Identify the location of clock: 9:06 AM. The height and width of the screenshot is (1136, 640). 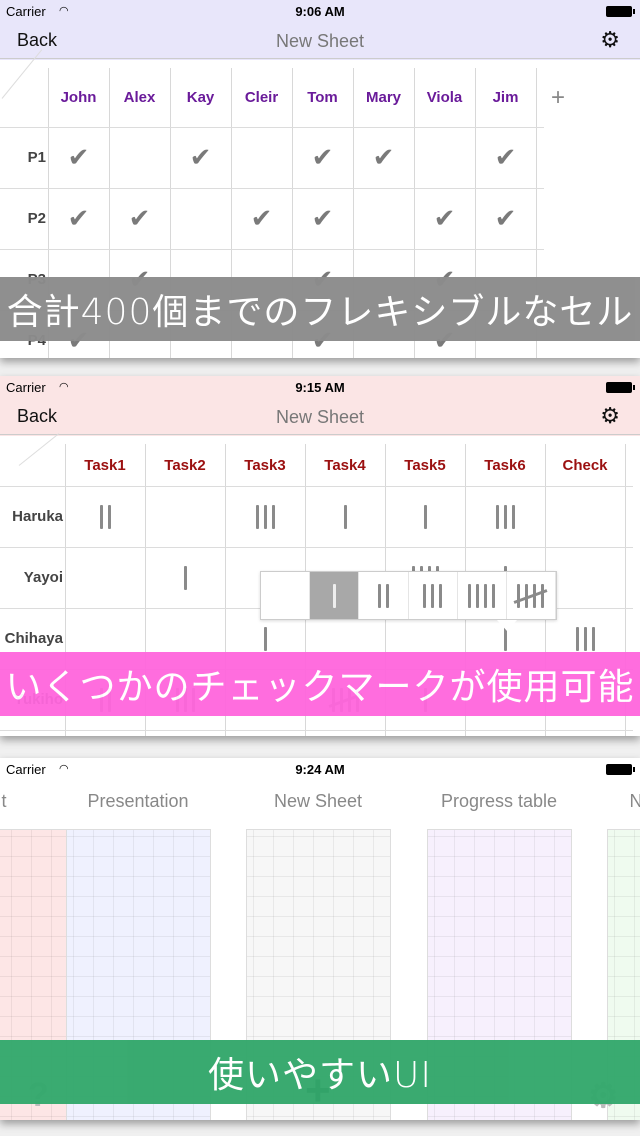
(320, 11).